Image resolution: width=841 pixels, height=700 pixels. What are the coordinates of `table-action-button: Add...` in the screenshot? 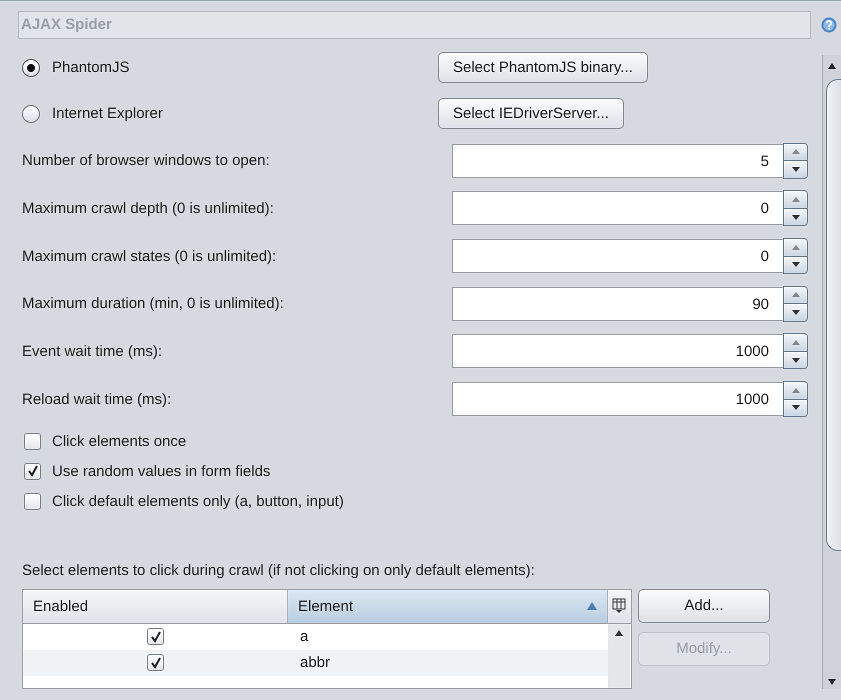 It's located at (704, 605).